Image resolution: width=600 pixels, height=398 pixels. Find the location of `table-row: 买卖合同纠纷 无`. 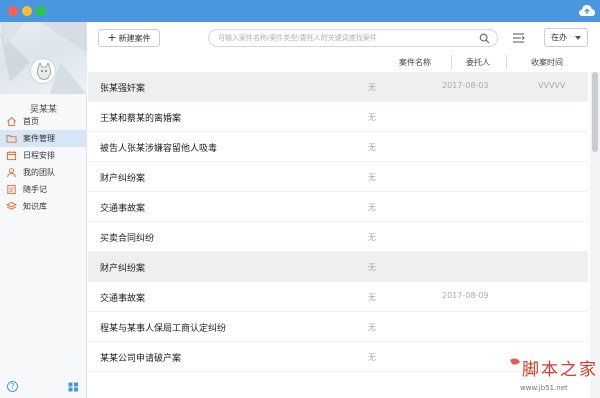

table-row: 买卖合同纠纷 无 is located at coordinates (338, 237).